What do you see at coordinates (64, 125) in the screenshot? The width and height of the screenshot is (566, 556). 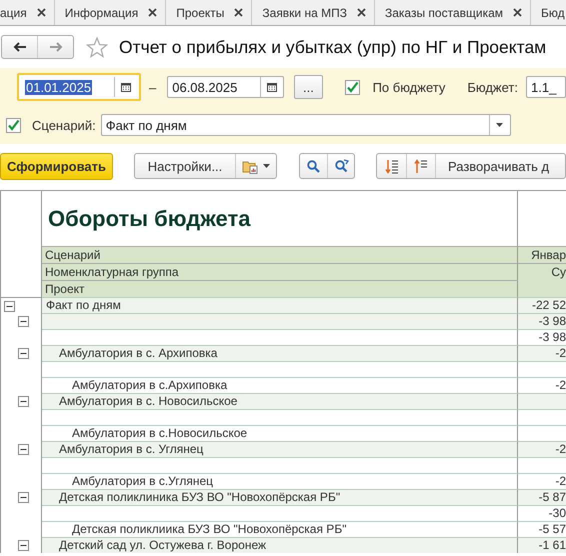 I see `scenario-label: Сценарий:` at bounding box center [64, 125].